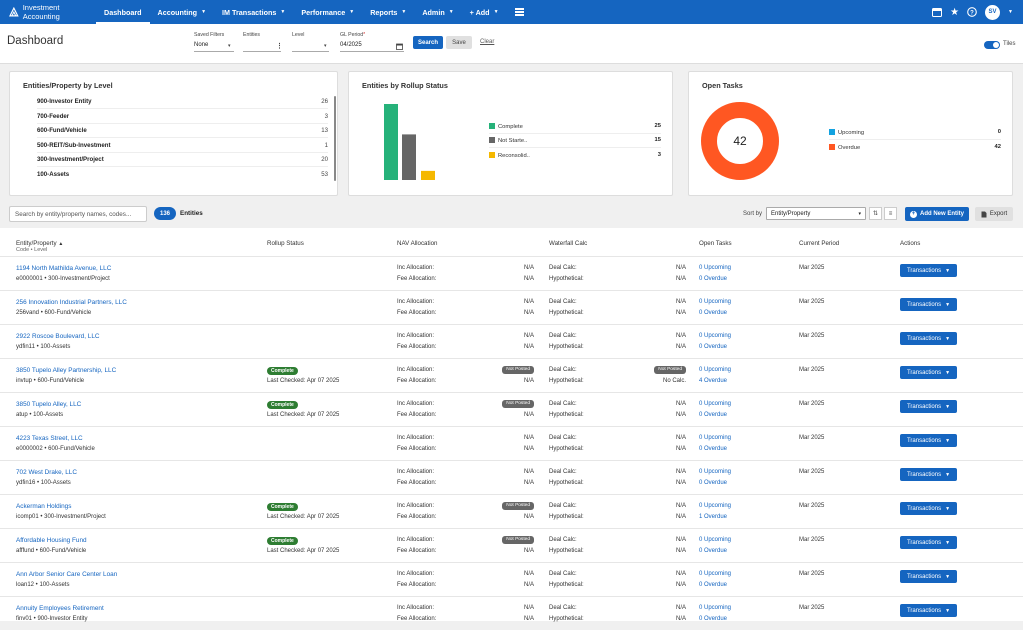  I want to click on entity-name-link: Ackerman Holdings, so click(43, 506).